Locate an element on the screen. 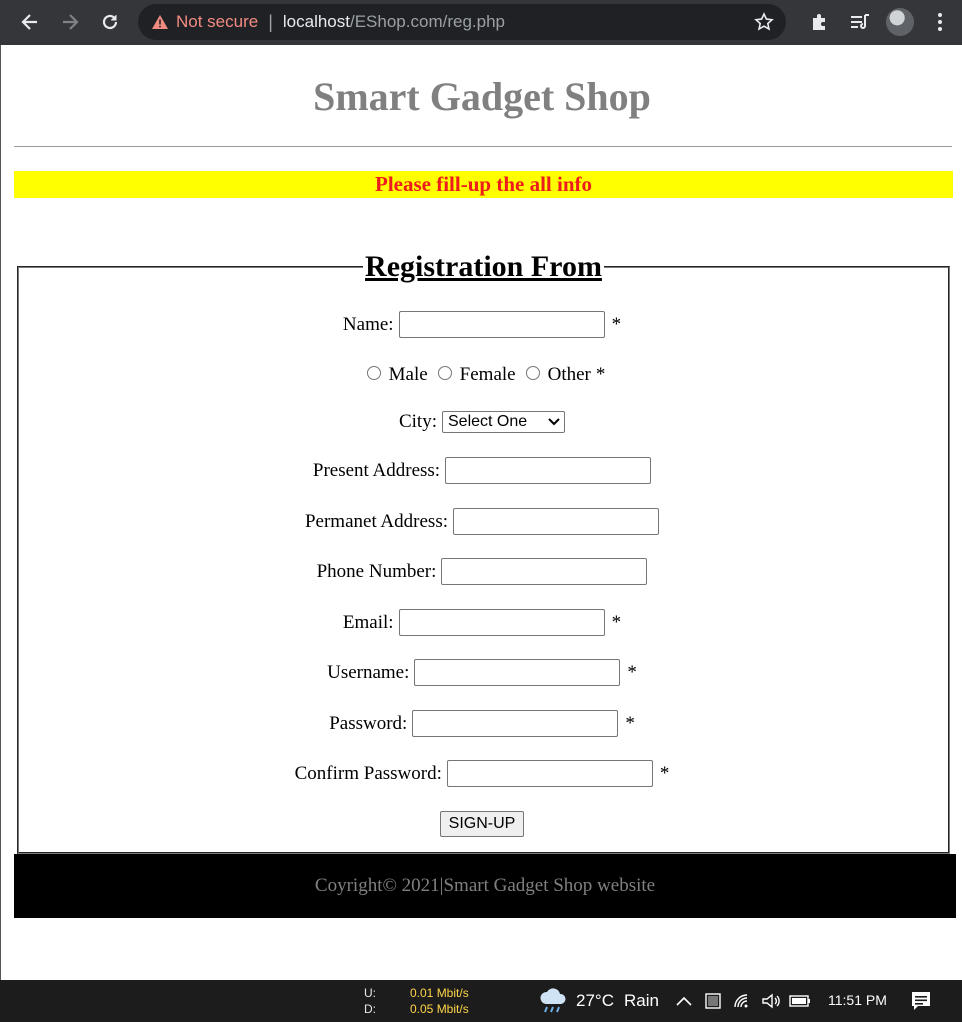 This screenshot has height=1022, width=962. permanent-address-label: Permanet Address: is located at coordinates (376, 521).